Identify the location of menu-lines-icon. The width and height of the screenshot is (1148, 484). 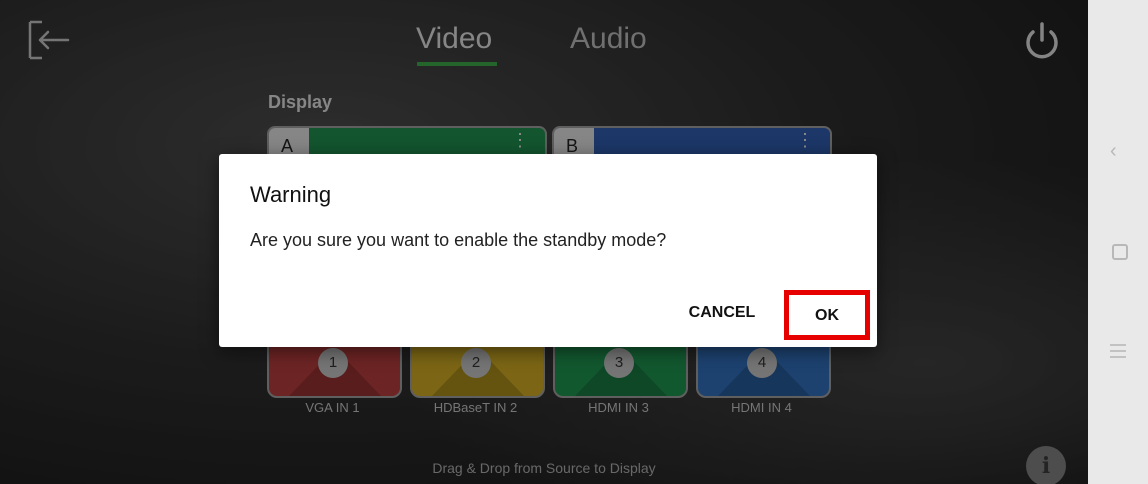
(1118, 353).